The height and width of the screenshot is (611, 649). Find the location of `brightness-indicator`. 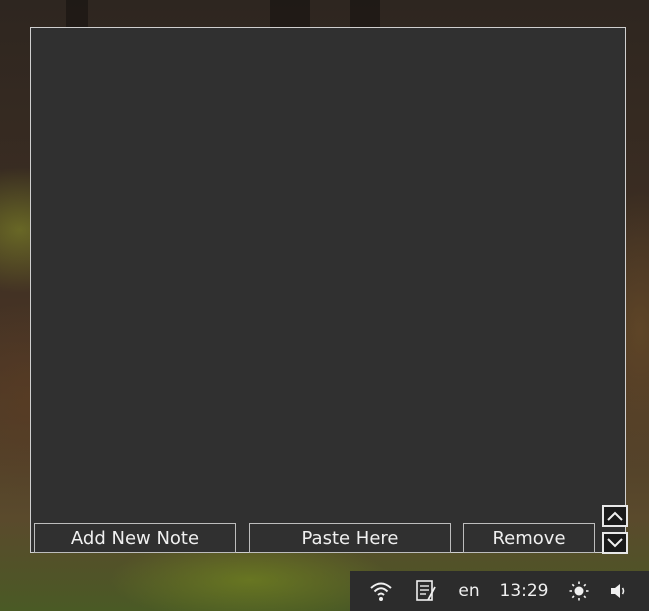

brightness-indicator is located at coordinates (579, 591).